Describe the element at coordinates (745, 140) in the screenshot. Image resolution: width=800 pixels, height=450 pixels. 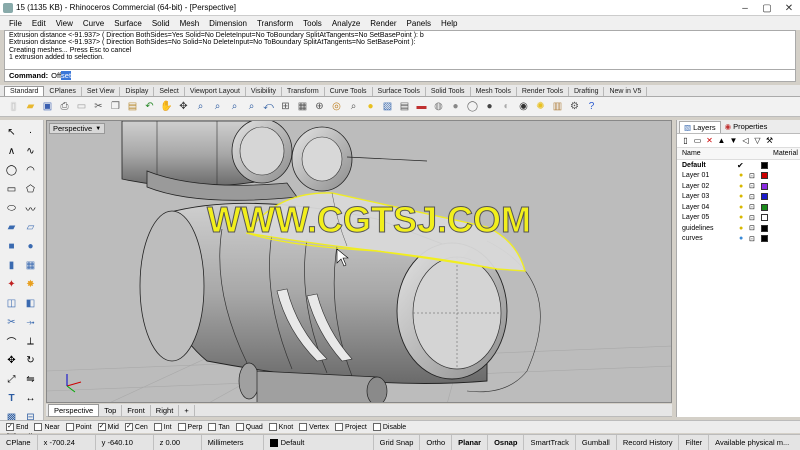
I see `move-out-icon: ◁` at that location.